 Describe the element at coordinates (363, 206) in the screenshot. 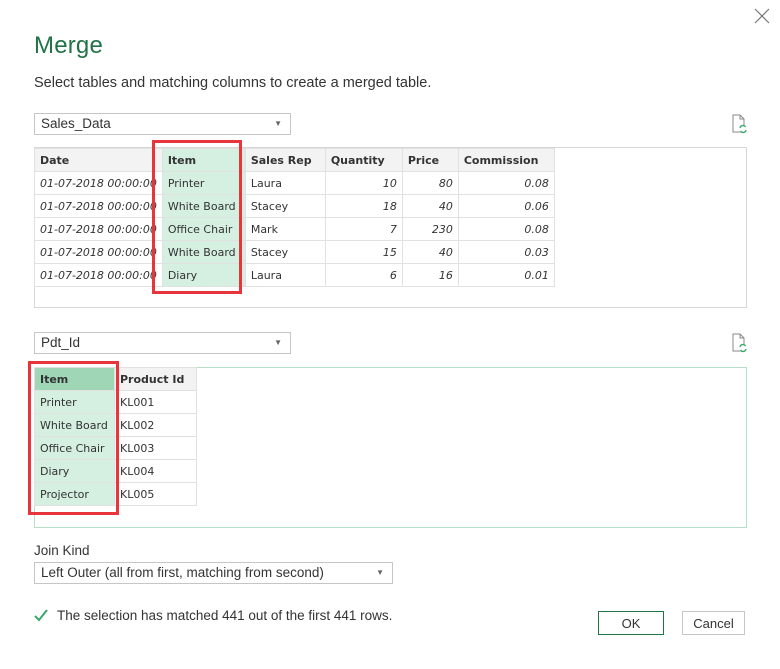

I see `cell-quantity: 18` at that location.